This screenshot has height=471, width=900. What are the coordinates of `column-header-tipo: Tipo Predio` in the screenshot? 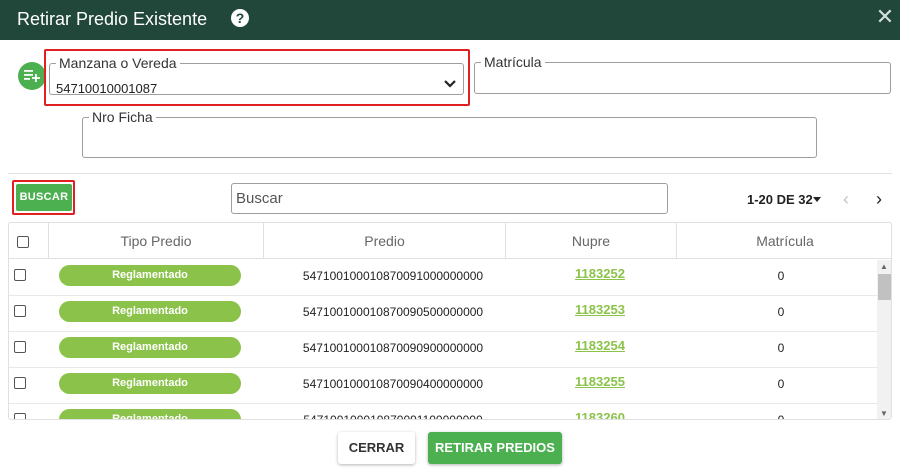 It's located at (156, 241).